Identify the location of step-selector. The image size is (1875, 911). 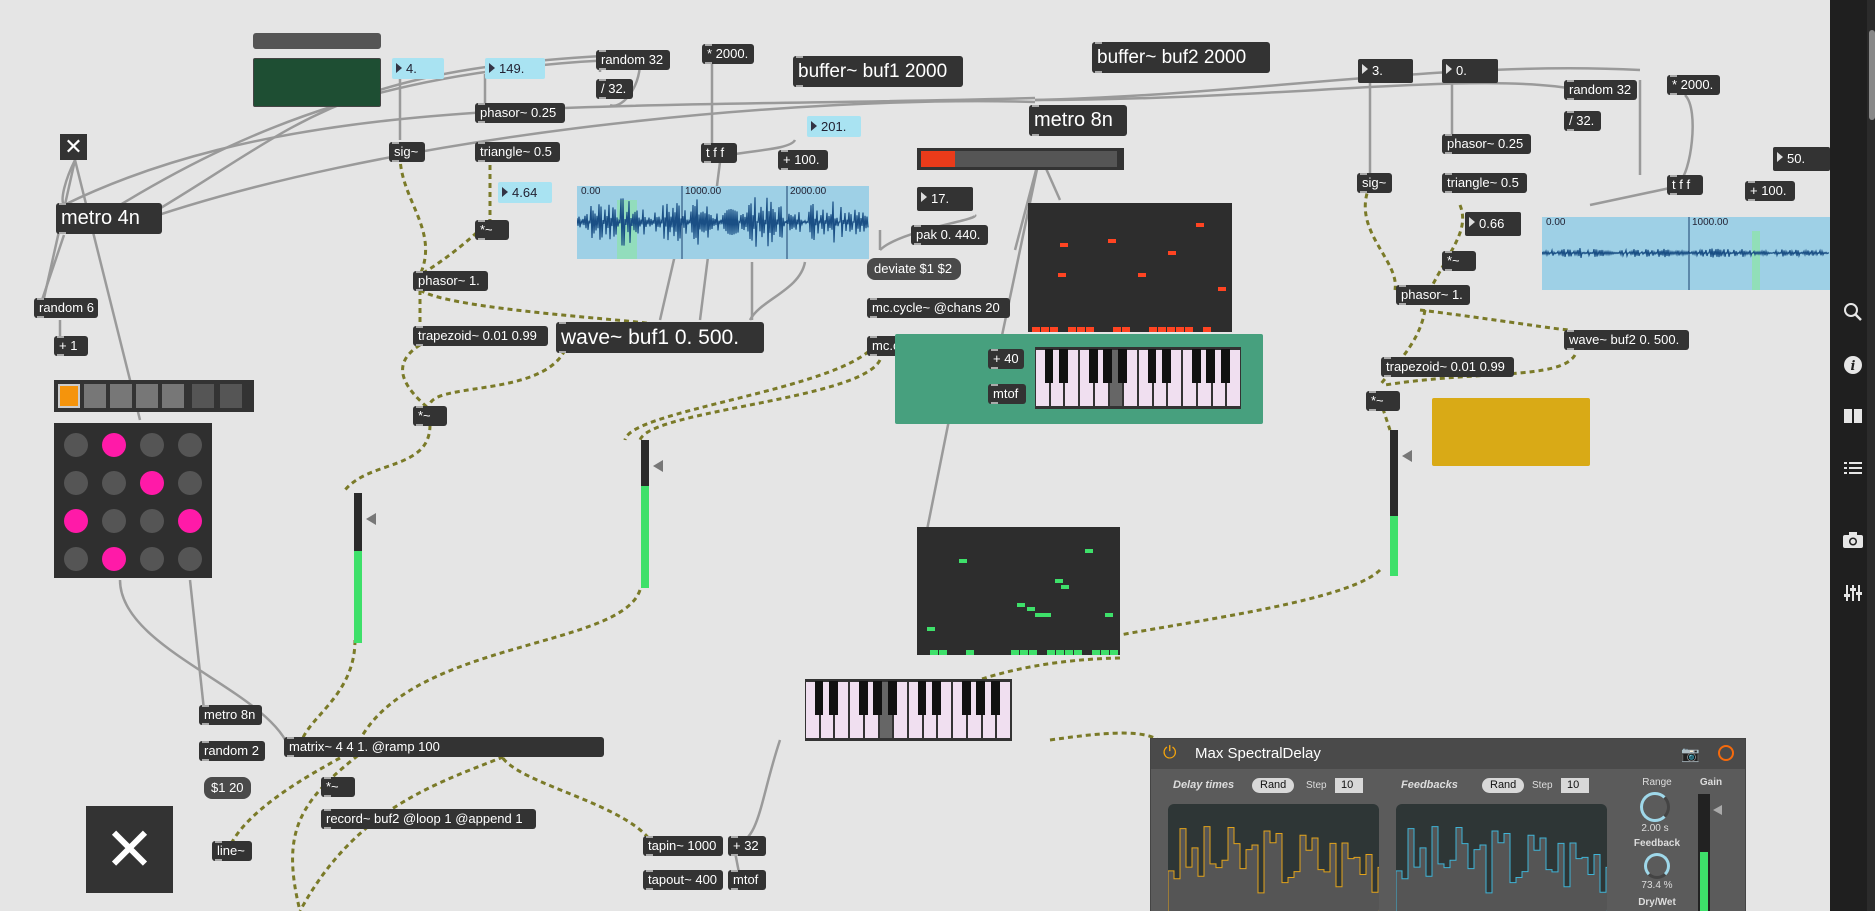
(154, 396).